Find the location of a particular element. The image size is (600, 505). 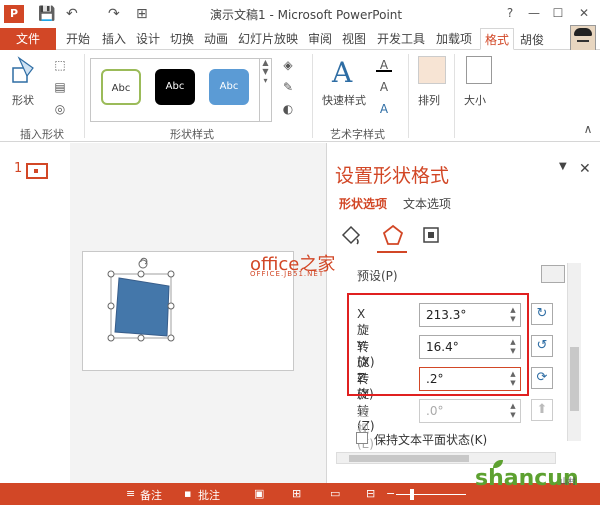

quick-styles-label: 快速样式 is located at coordinates (344, 100).